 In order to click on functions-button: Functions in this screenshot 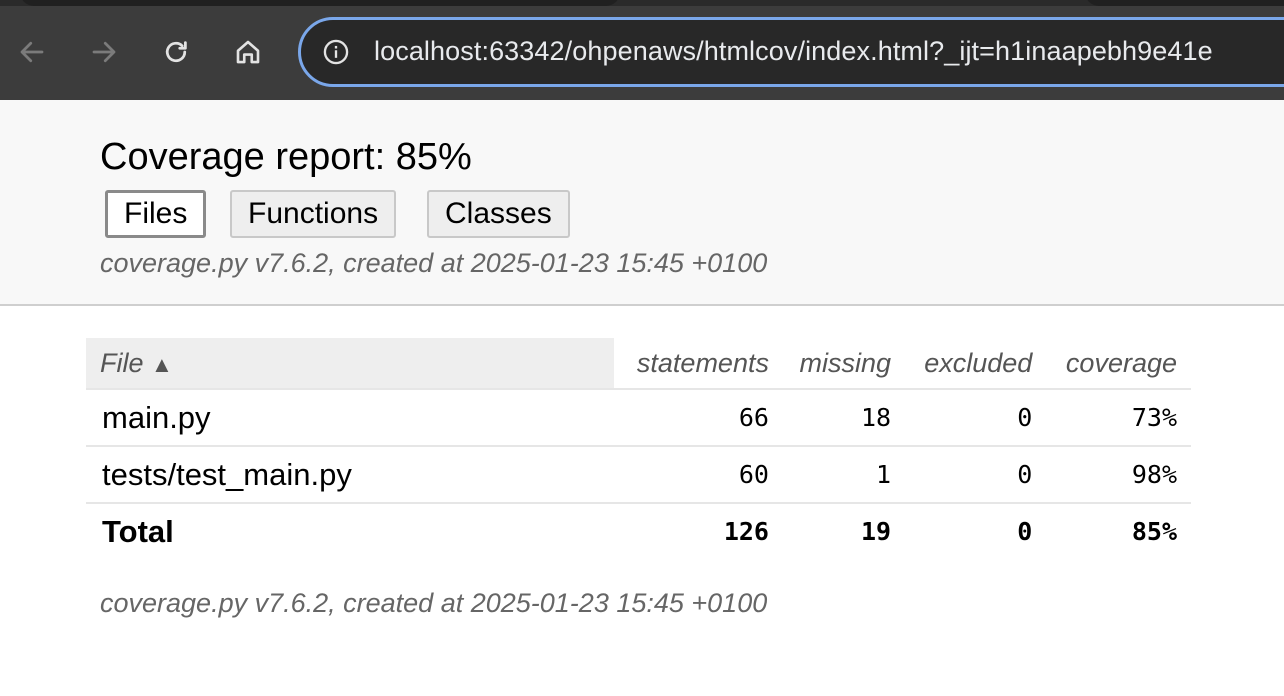, I will do `click(313, 214)`.